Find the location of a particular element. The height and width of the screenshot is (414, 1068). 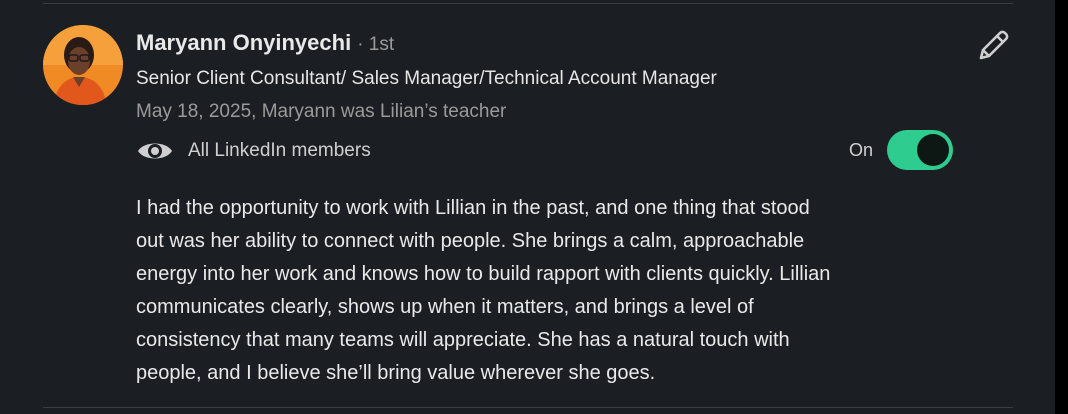

toggle-state-label: On is located at coordinates (861, 150).